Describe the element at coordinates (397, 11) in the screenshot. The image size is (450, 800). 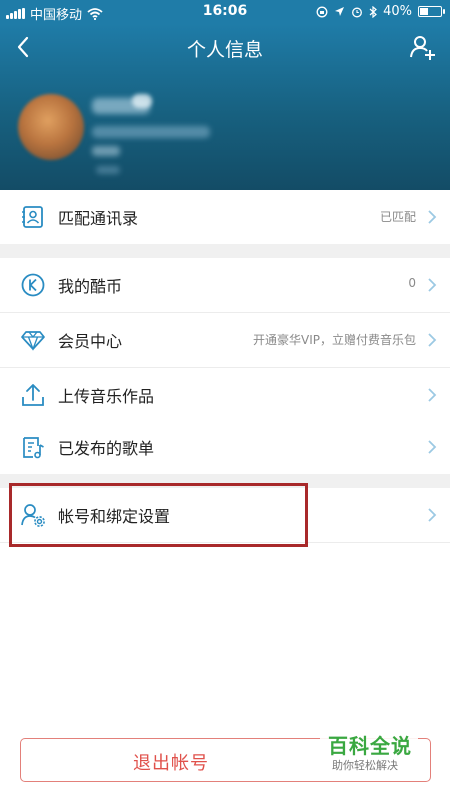
I see `battery-percent: 40%` at that location.